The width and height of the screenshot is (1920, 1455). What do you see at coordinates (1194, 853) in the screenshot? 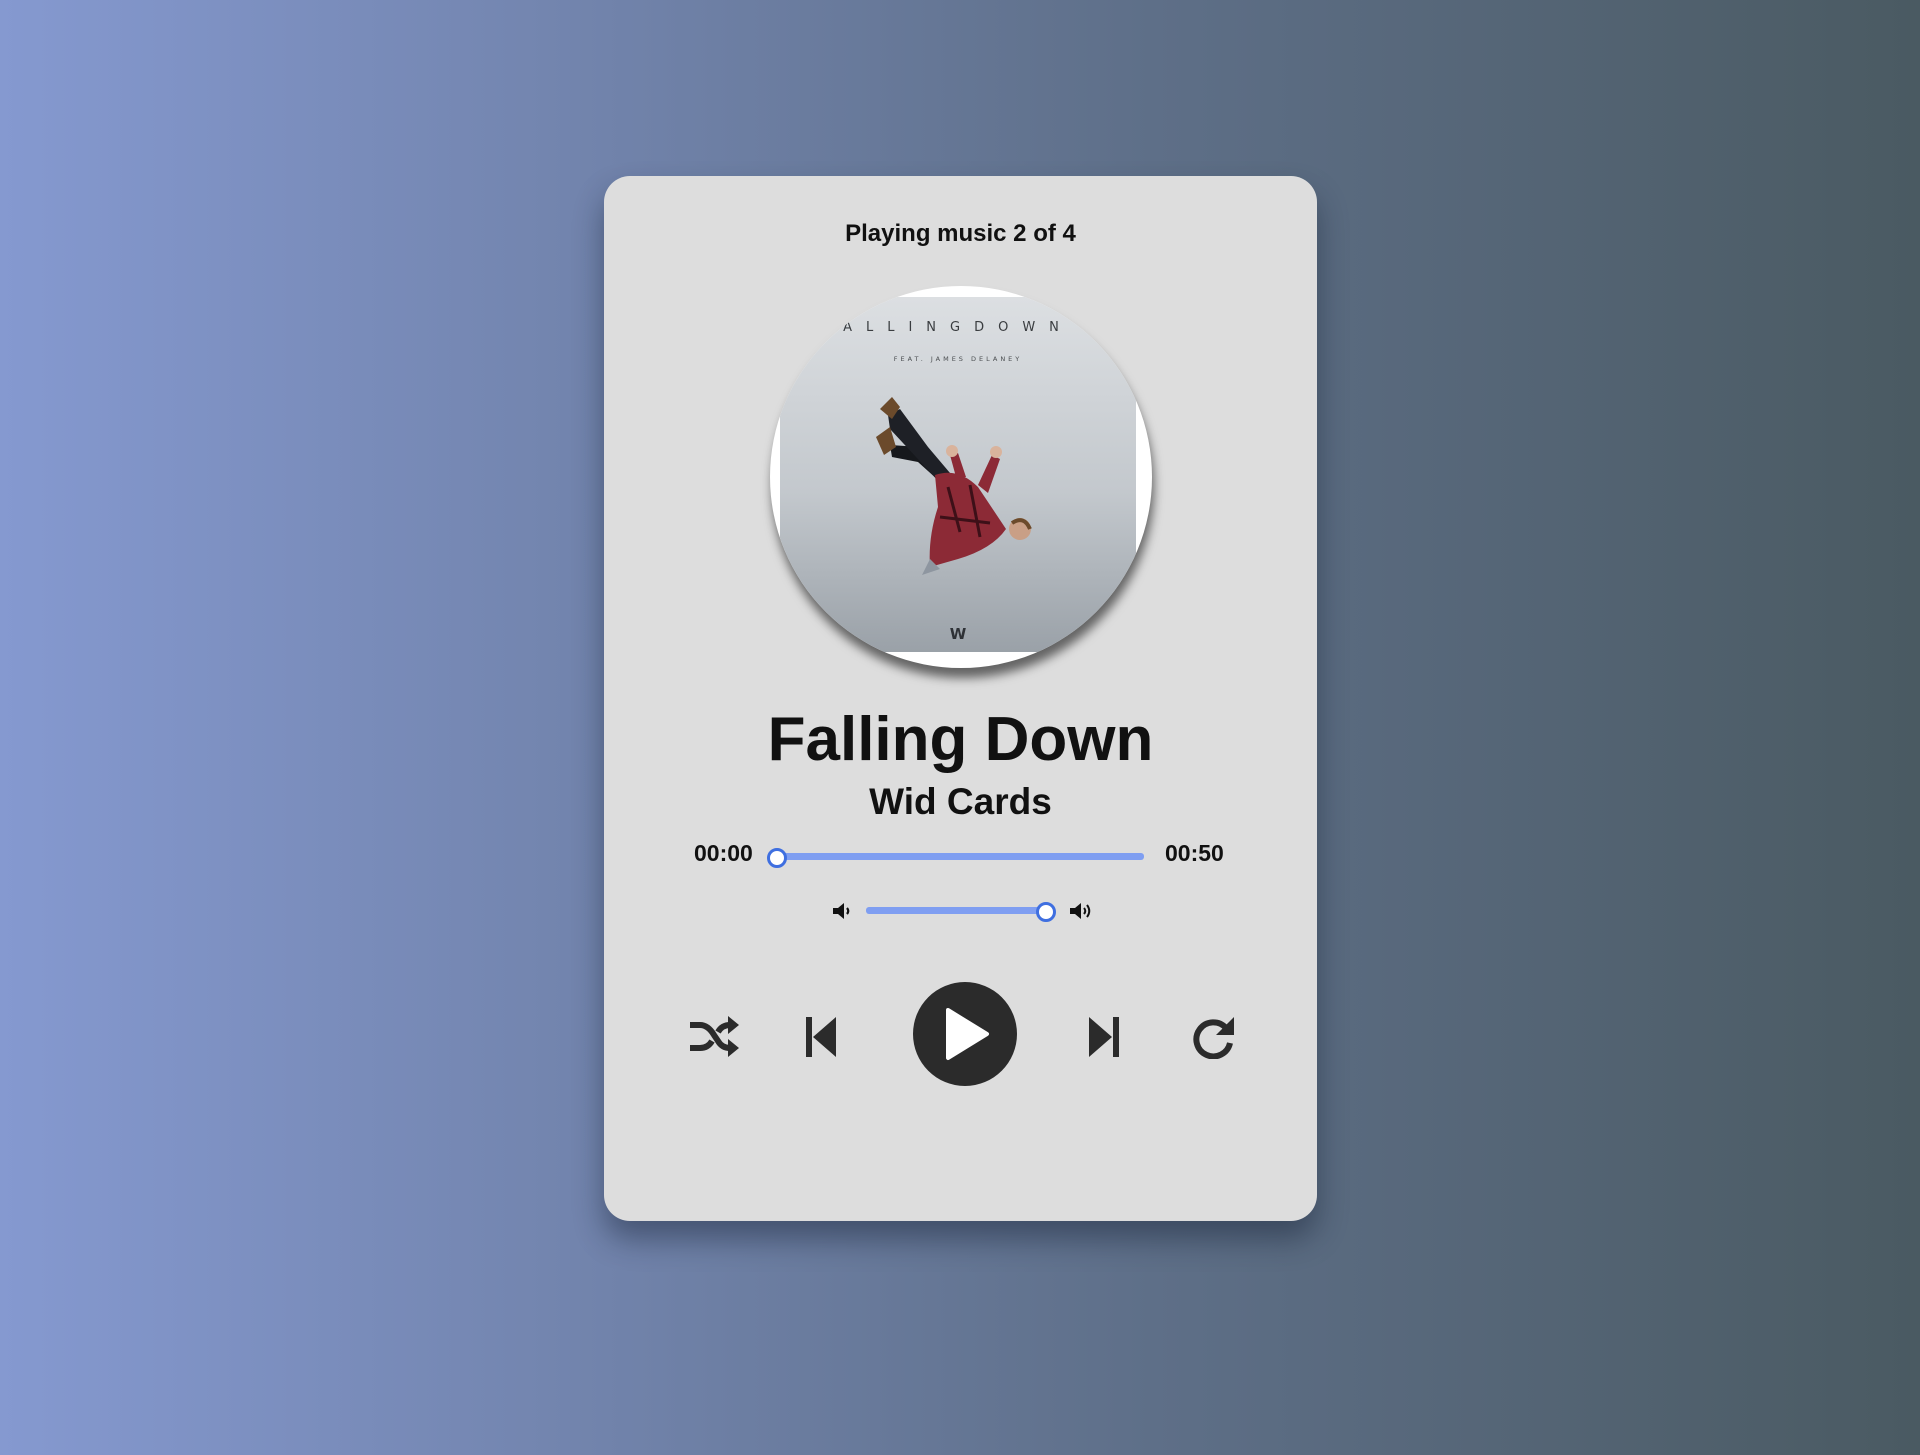
I see `total-time: 00:50` at bounding box center [1194, 853].